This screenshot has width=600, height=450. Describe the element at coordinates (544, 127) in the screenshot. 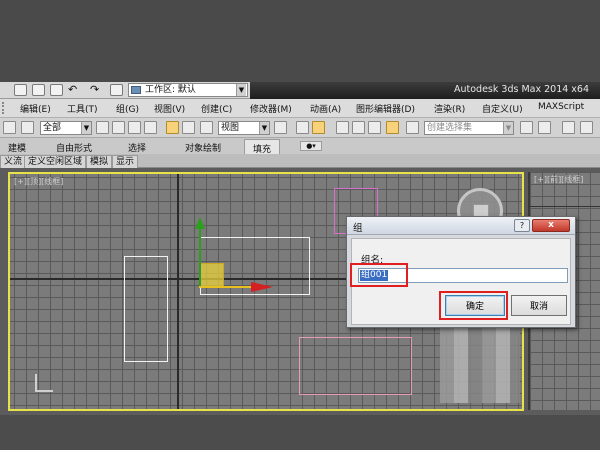

I see `align-icon` at that location.